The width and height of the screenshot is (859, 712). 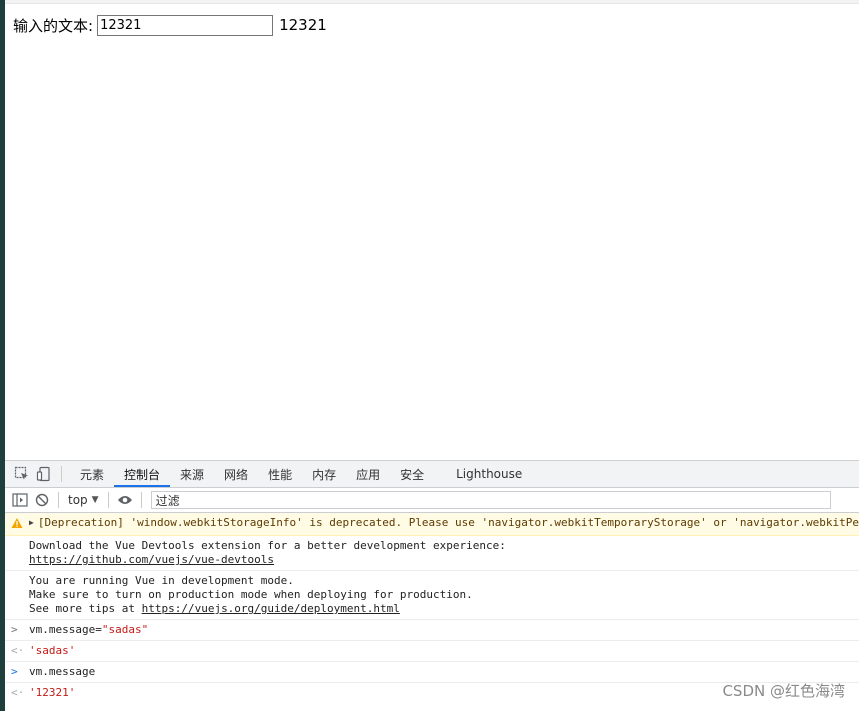 I want to click on console-output-row: <· 'sadas', so click(x=432, y=651).